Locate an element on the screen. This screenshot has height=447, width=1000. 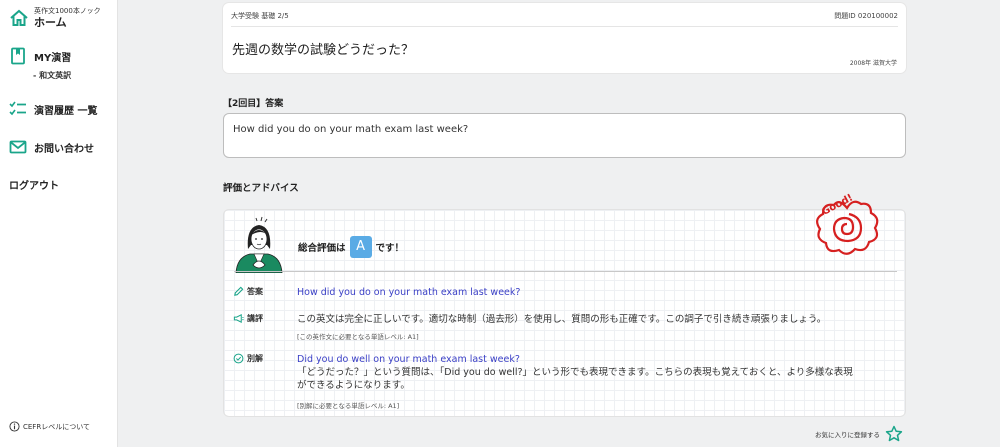
review-row-label: 講評 is located at coordinates (248, 318).